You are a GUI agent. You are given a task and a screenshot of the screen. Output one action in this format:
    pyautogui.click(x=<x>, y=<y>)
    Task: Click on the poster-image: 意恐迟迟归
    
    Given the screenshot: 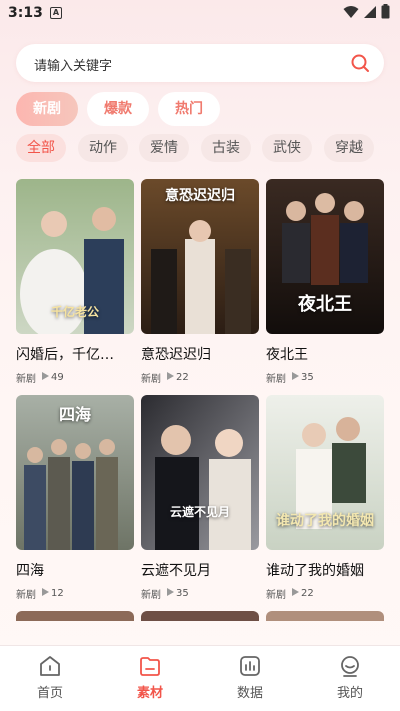 What is the action you would take?
    pyautogui.click(x=200, y=256)
    